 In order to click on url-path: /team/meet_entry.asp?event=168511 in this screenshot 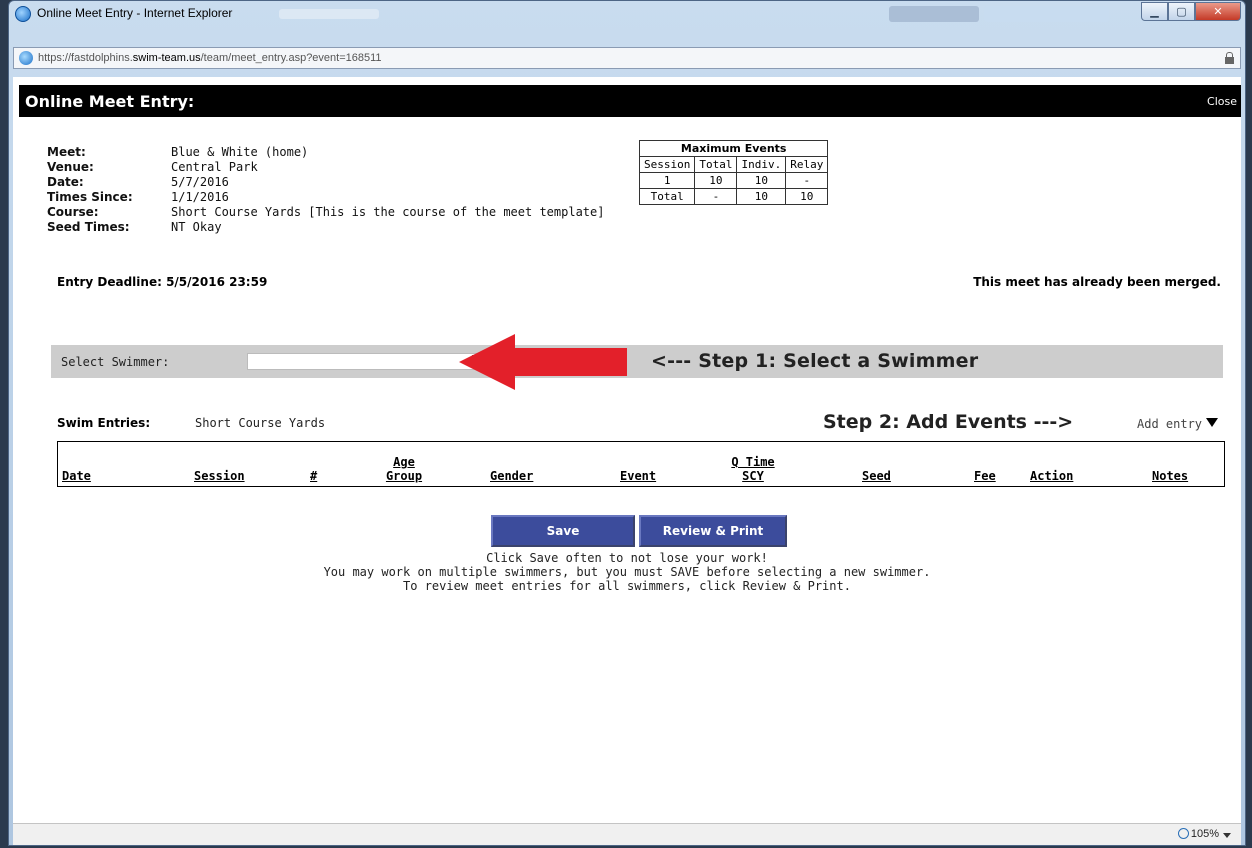, I will do `click(291, 58)`.